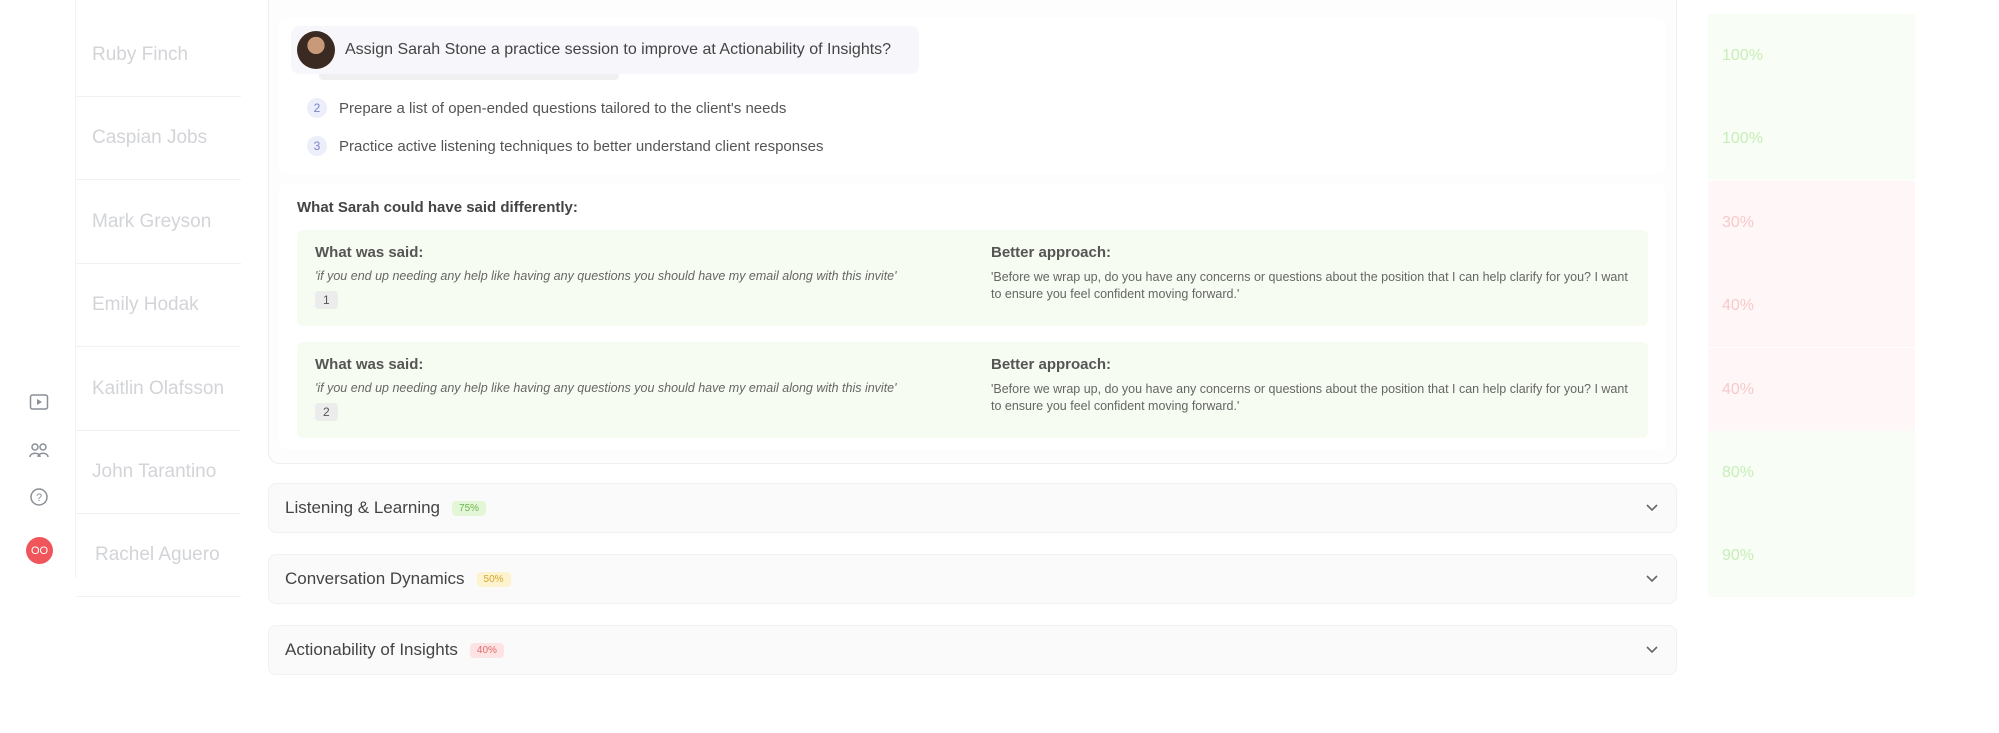  I want to click on section-score-badge: 40%, so click(486, 650).